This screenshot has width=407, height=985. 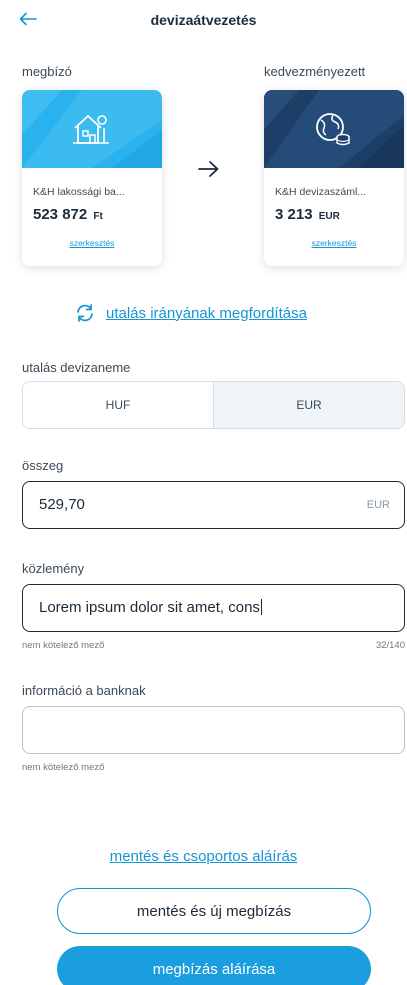 What do you see at coordinates (60, 214) in the screenshot?
I see `payer-balance-value: 523 872` at bounding box center [60, 214].